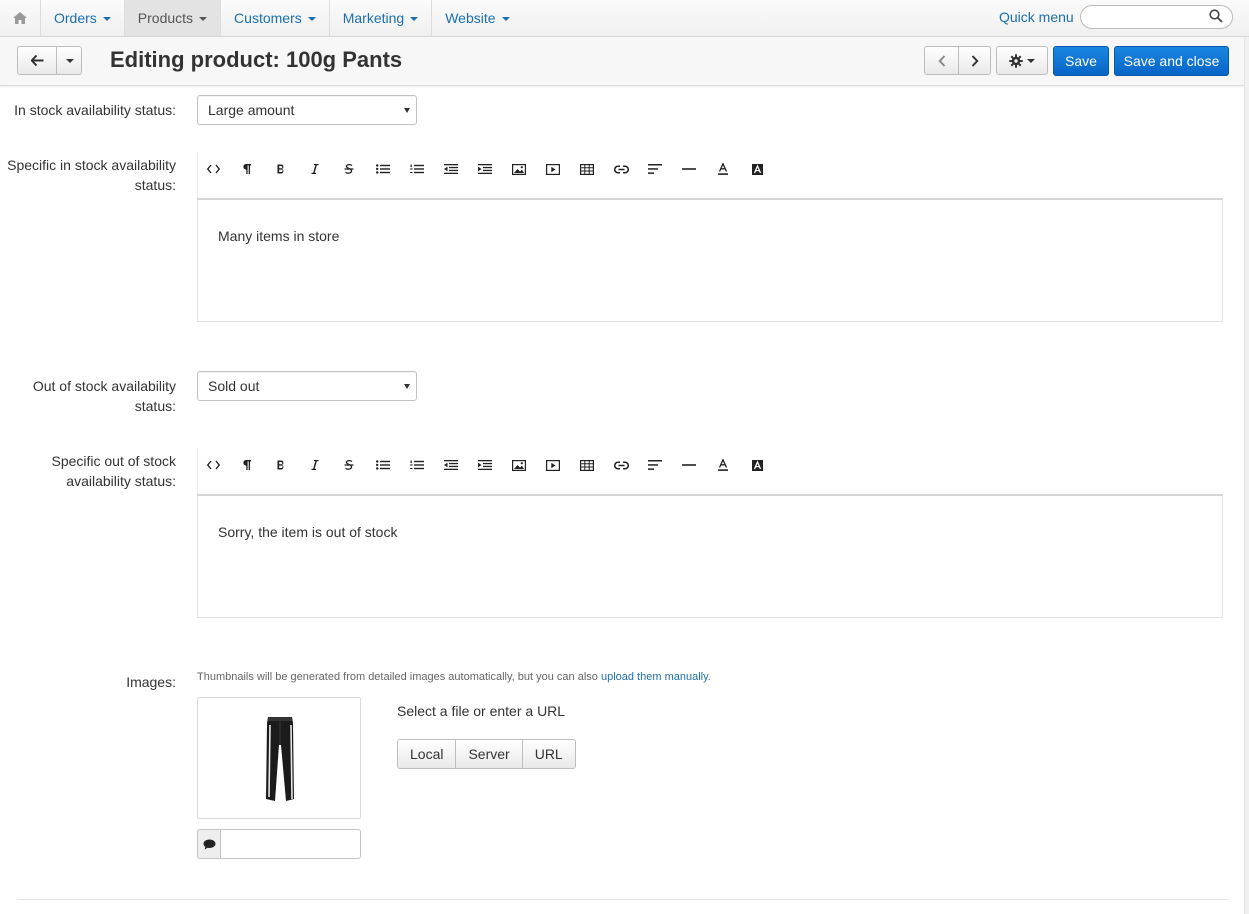  What do you see at coordinates (209, 844) in the screenshot?
I see `comment-addon` at bounding box center [209, 844].